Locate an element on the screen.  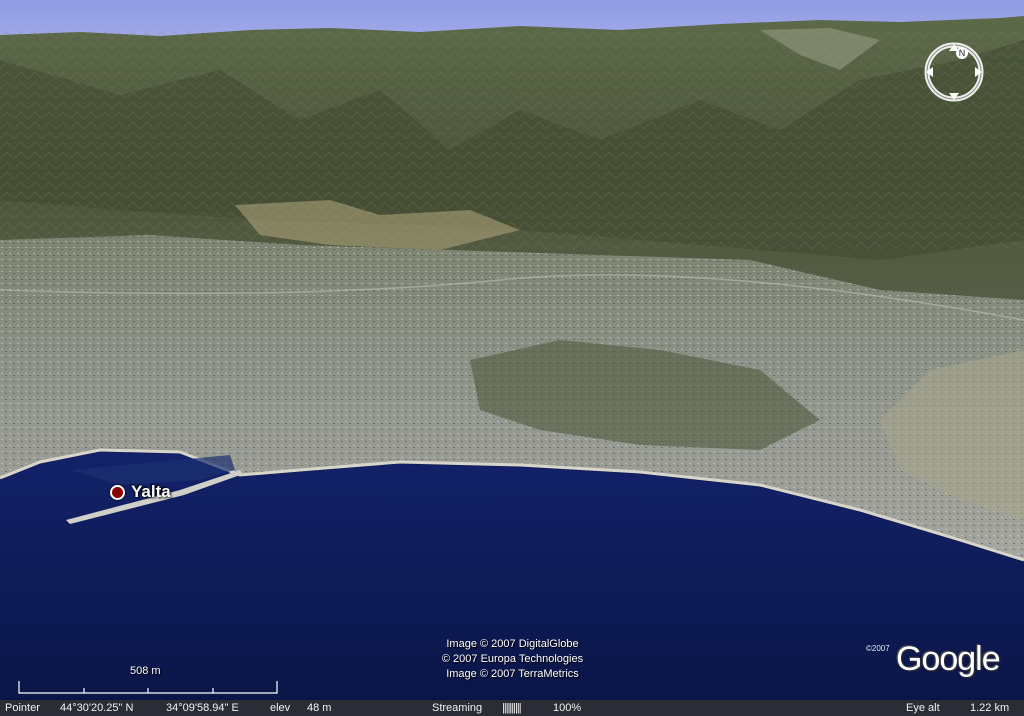
compass-north-letter: N is located at coordinates (962, 53).